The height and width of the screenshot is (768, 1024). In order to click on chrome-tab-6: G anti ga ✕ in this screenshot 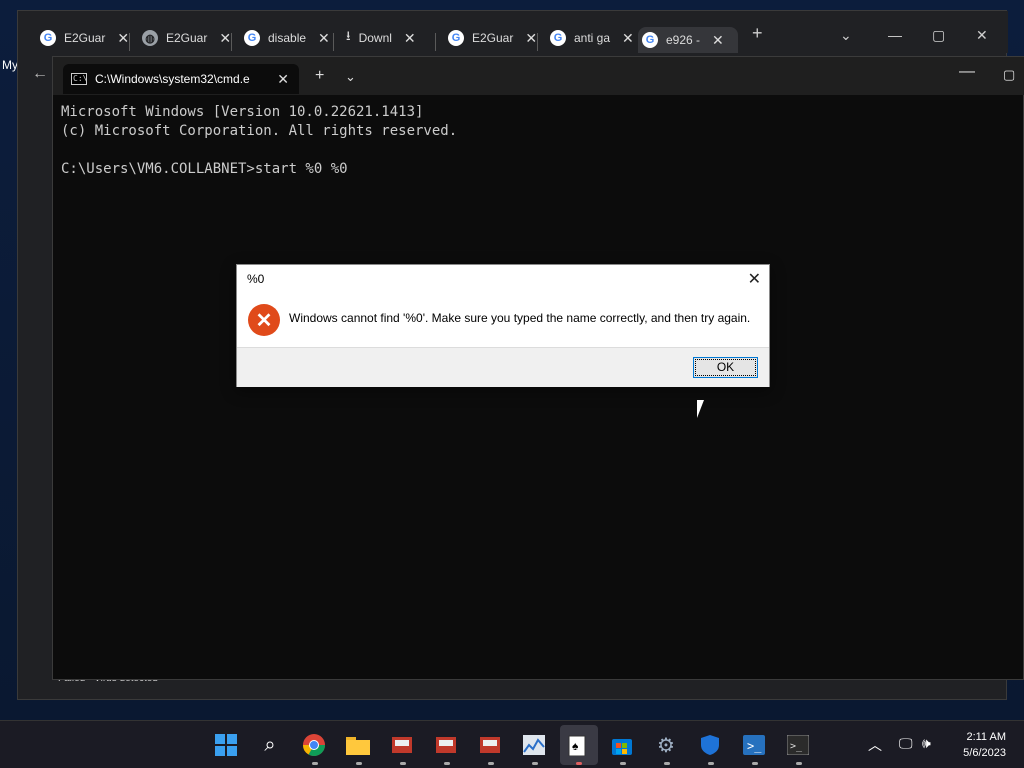, I will do `click(590, 38)`.